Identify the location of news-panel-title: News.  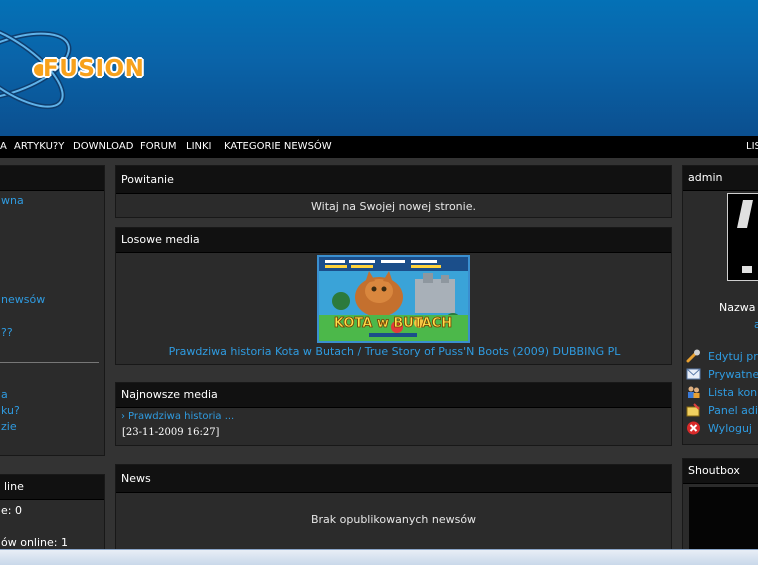
(393, 479).